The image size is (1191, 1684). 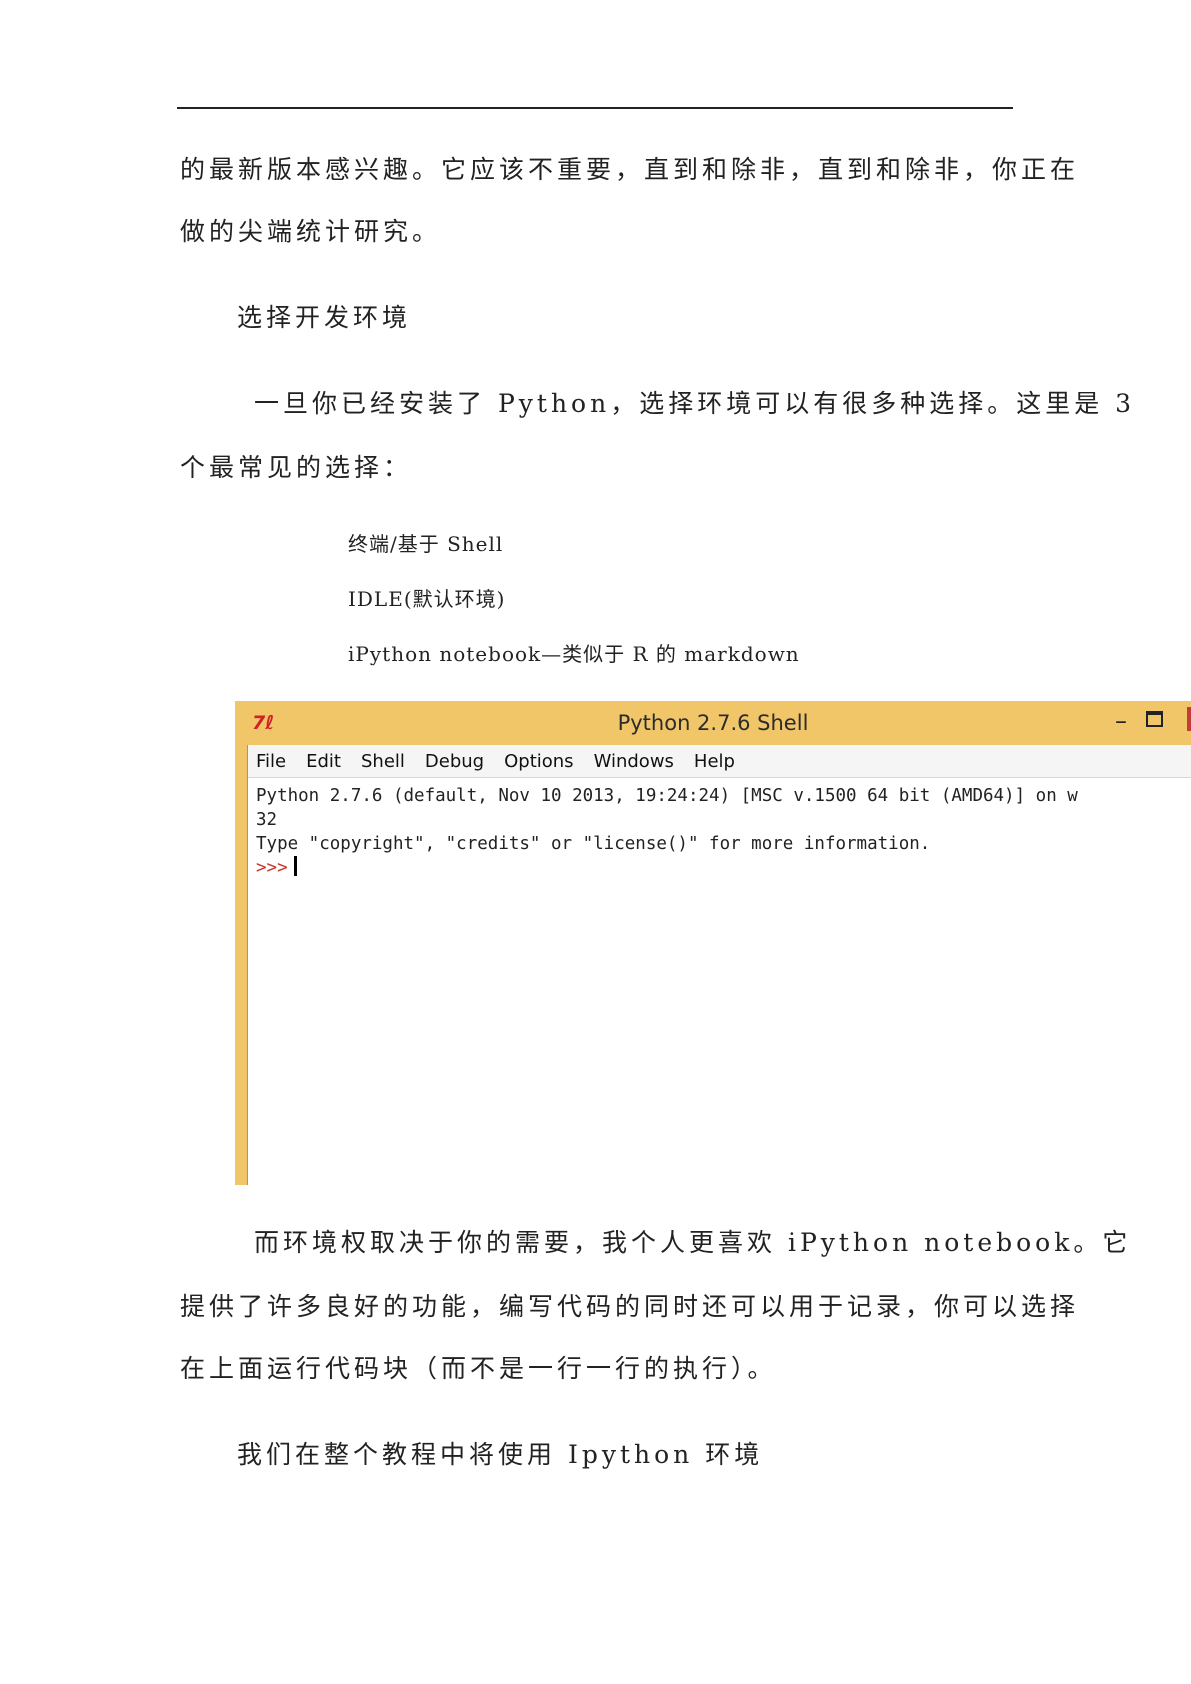 I want to click on menu-options: Options, so click(x=538, y=761).